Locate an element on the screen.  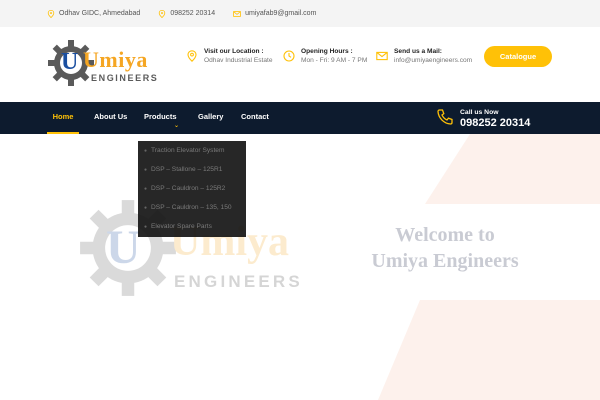
dropdown-item: ● Traction Elevator System is located at coordinates (184, 150).